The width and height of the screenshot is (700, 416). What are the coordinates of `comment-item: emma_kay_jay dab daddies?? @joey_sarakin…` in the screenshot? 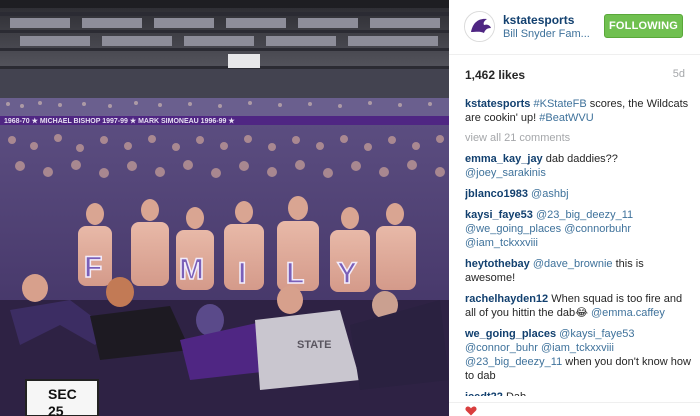 It's located at (578, 166).